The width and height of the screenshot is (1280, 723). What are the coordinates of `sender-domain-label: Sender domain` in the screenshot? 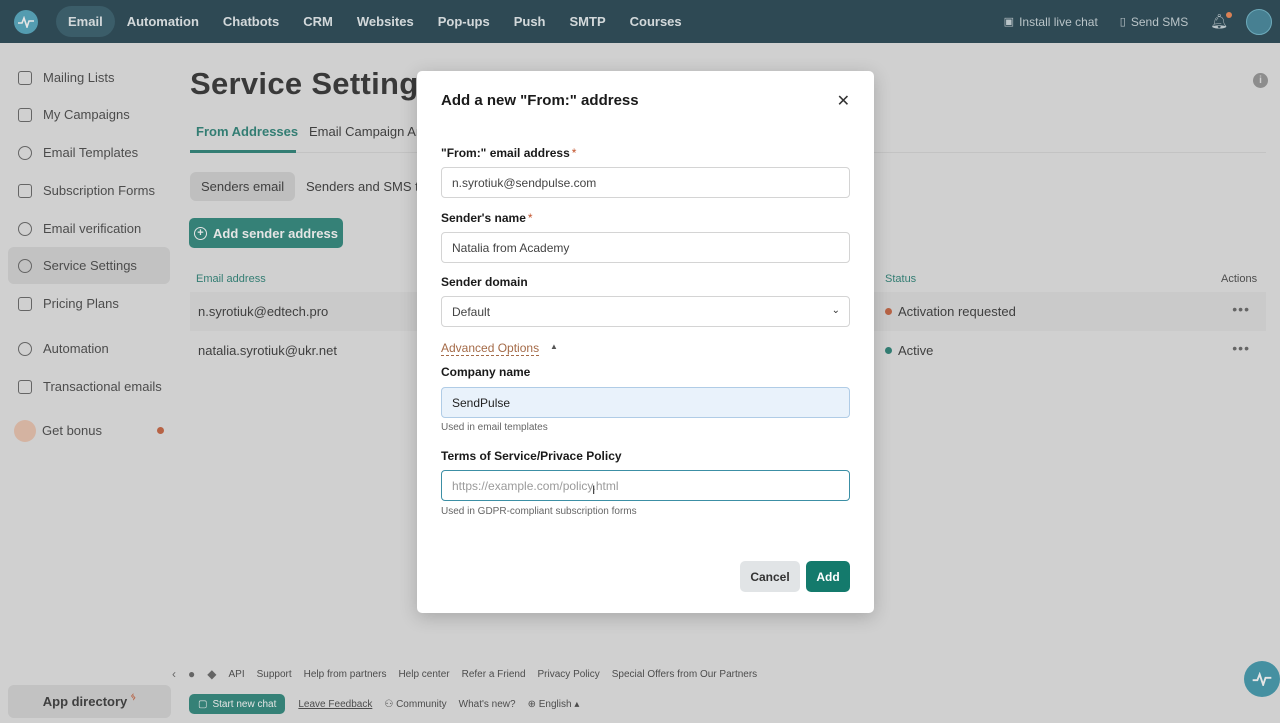 It's located at (484, 282).